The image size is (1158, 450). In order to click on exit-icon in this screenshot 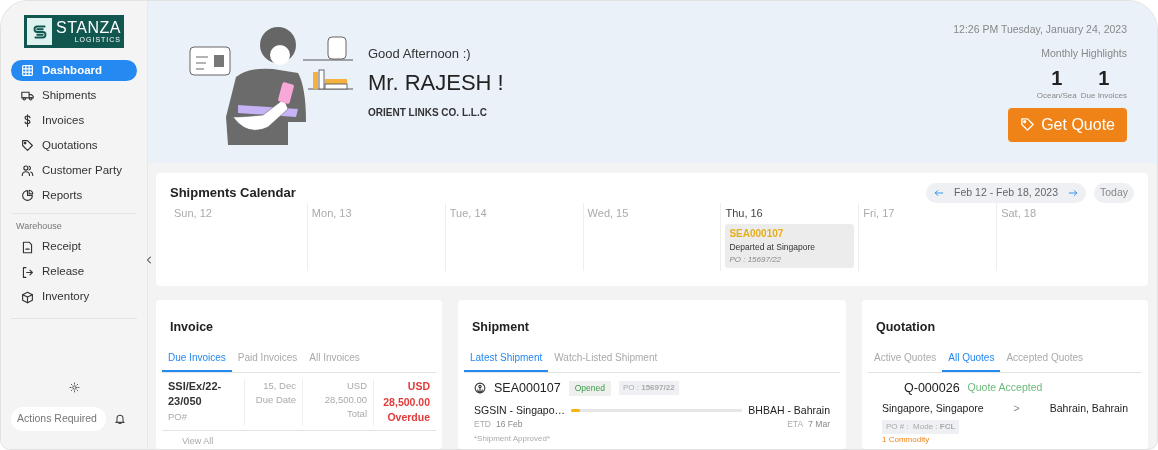, I will do `click(27, 272)`.